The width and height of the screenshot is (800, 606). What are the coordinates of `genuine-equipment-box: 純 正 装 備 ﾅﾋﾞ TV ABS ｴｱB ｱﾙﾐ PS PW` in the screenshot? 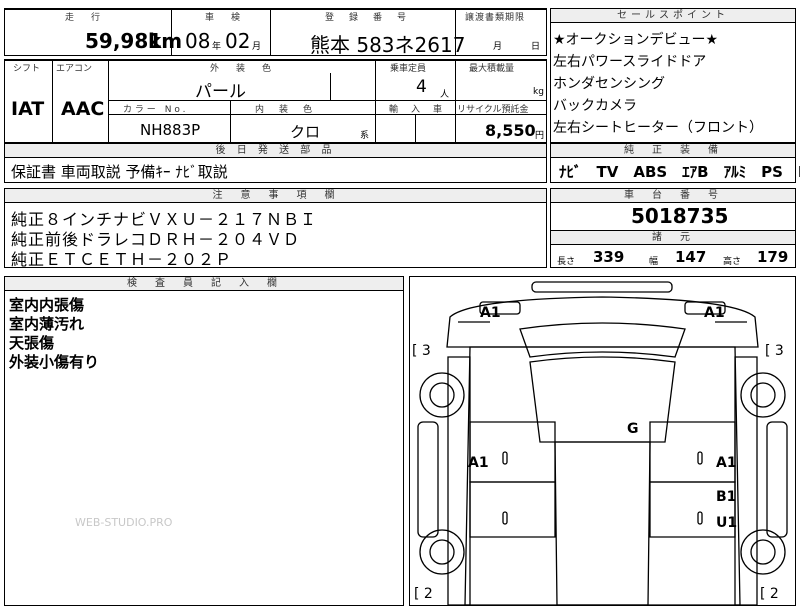 It's located at (675, 163).